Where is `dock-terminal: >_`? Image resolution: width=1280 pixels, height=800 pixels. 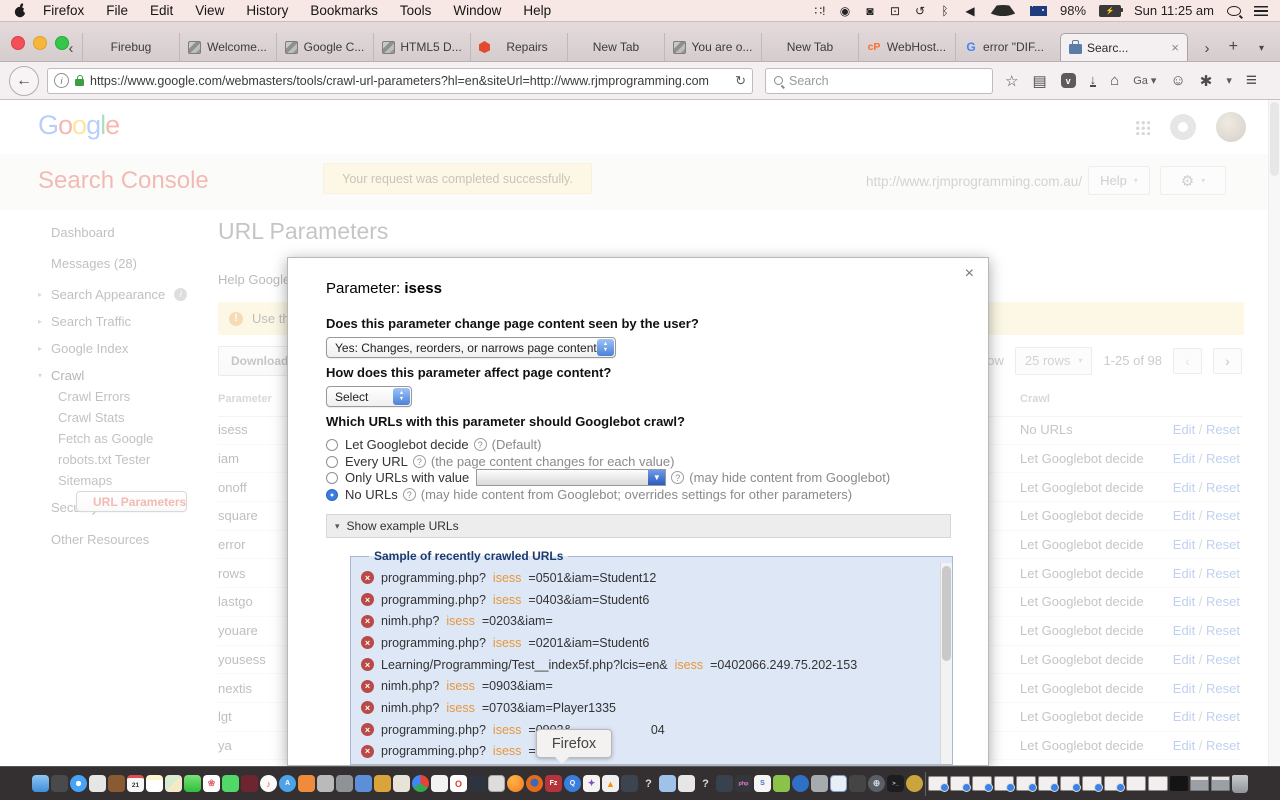
dock-terminal: >_ is located at coordinates (895, 783).